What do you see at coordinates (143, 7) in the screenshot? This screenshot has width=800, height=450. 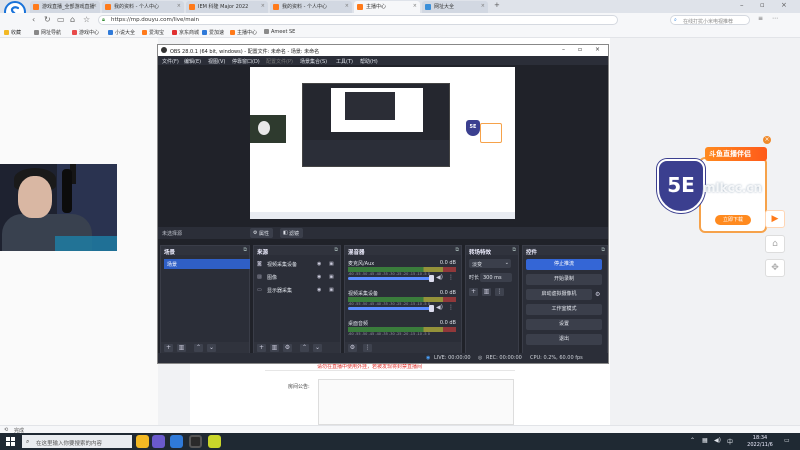 I see `browser-tab-2: 我的资料 - 个人中心 ×` at bounding box center [143, 7].